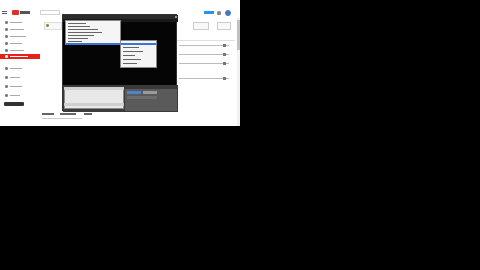  I want to click on guide-item-channel, so click(20, 29).